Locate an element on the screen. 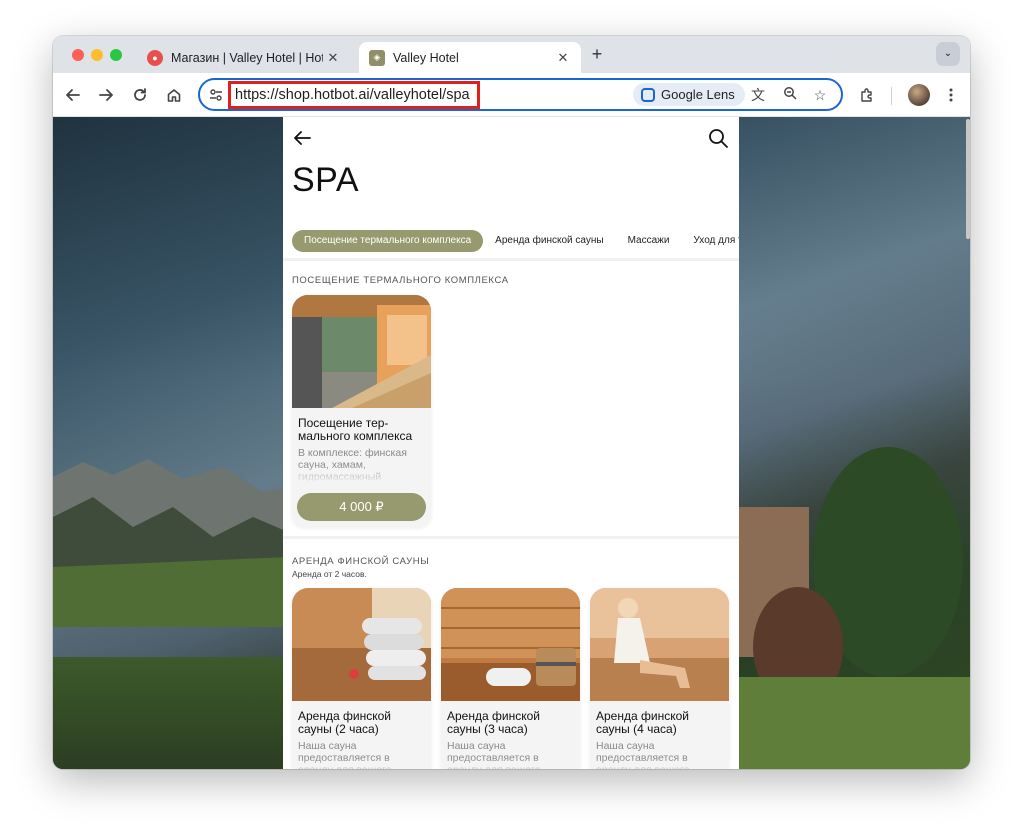  tab-search-button: ⌄ is located at coordinates (948, 54).